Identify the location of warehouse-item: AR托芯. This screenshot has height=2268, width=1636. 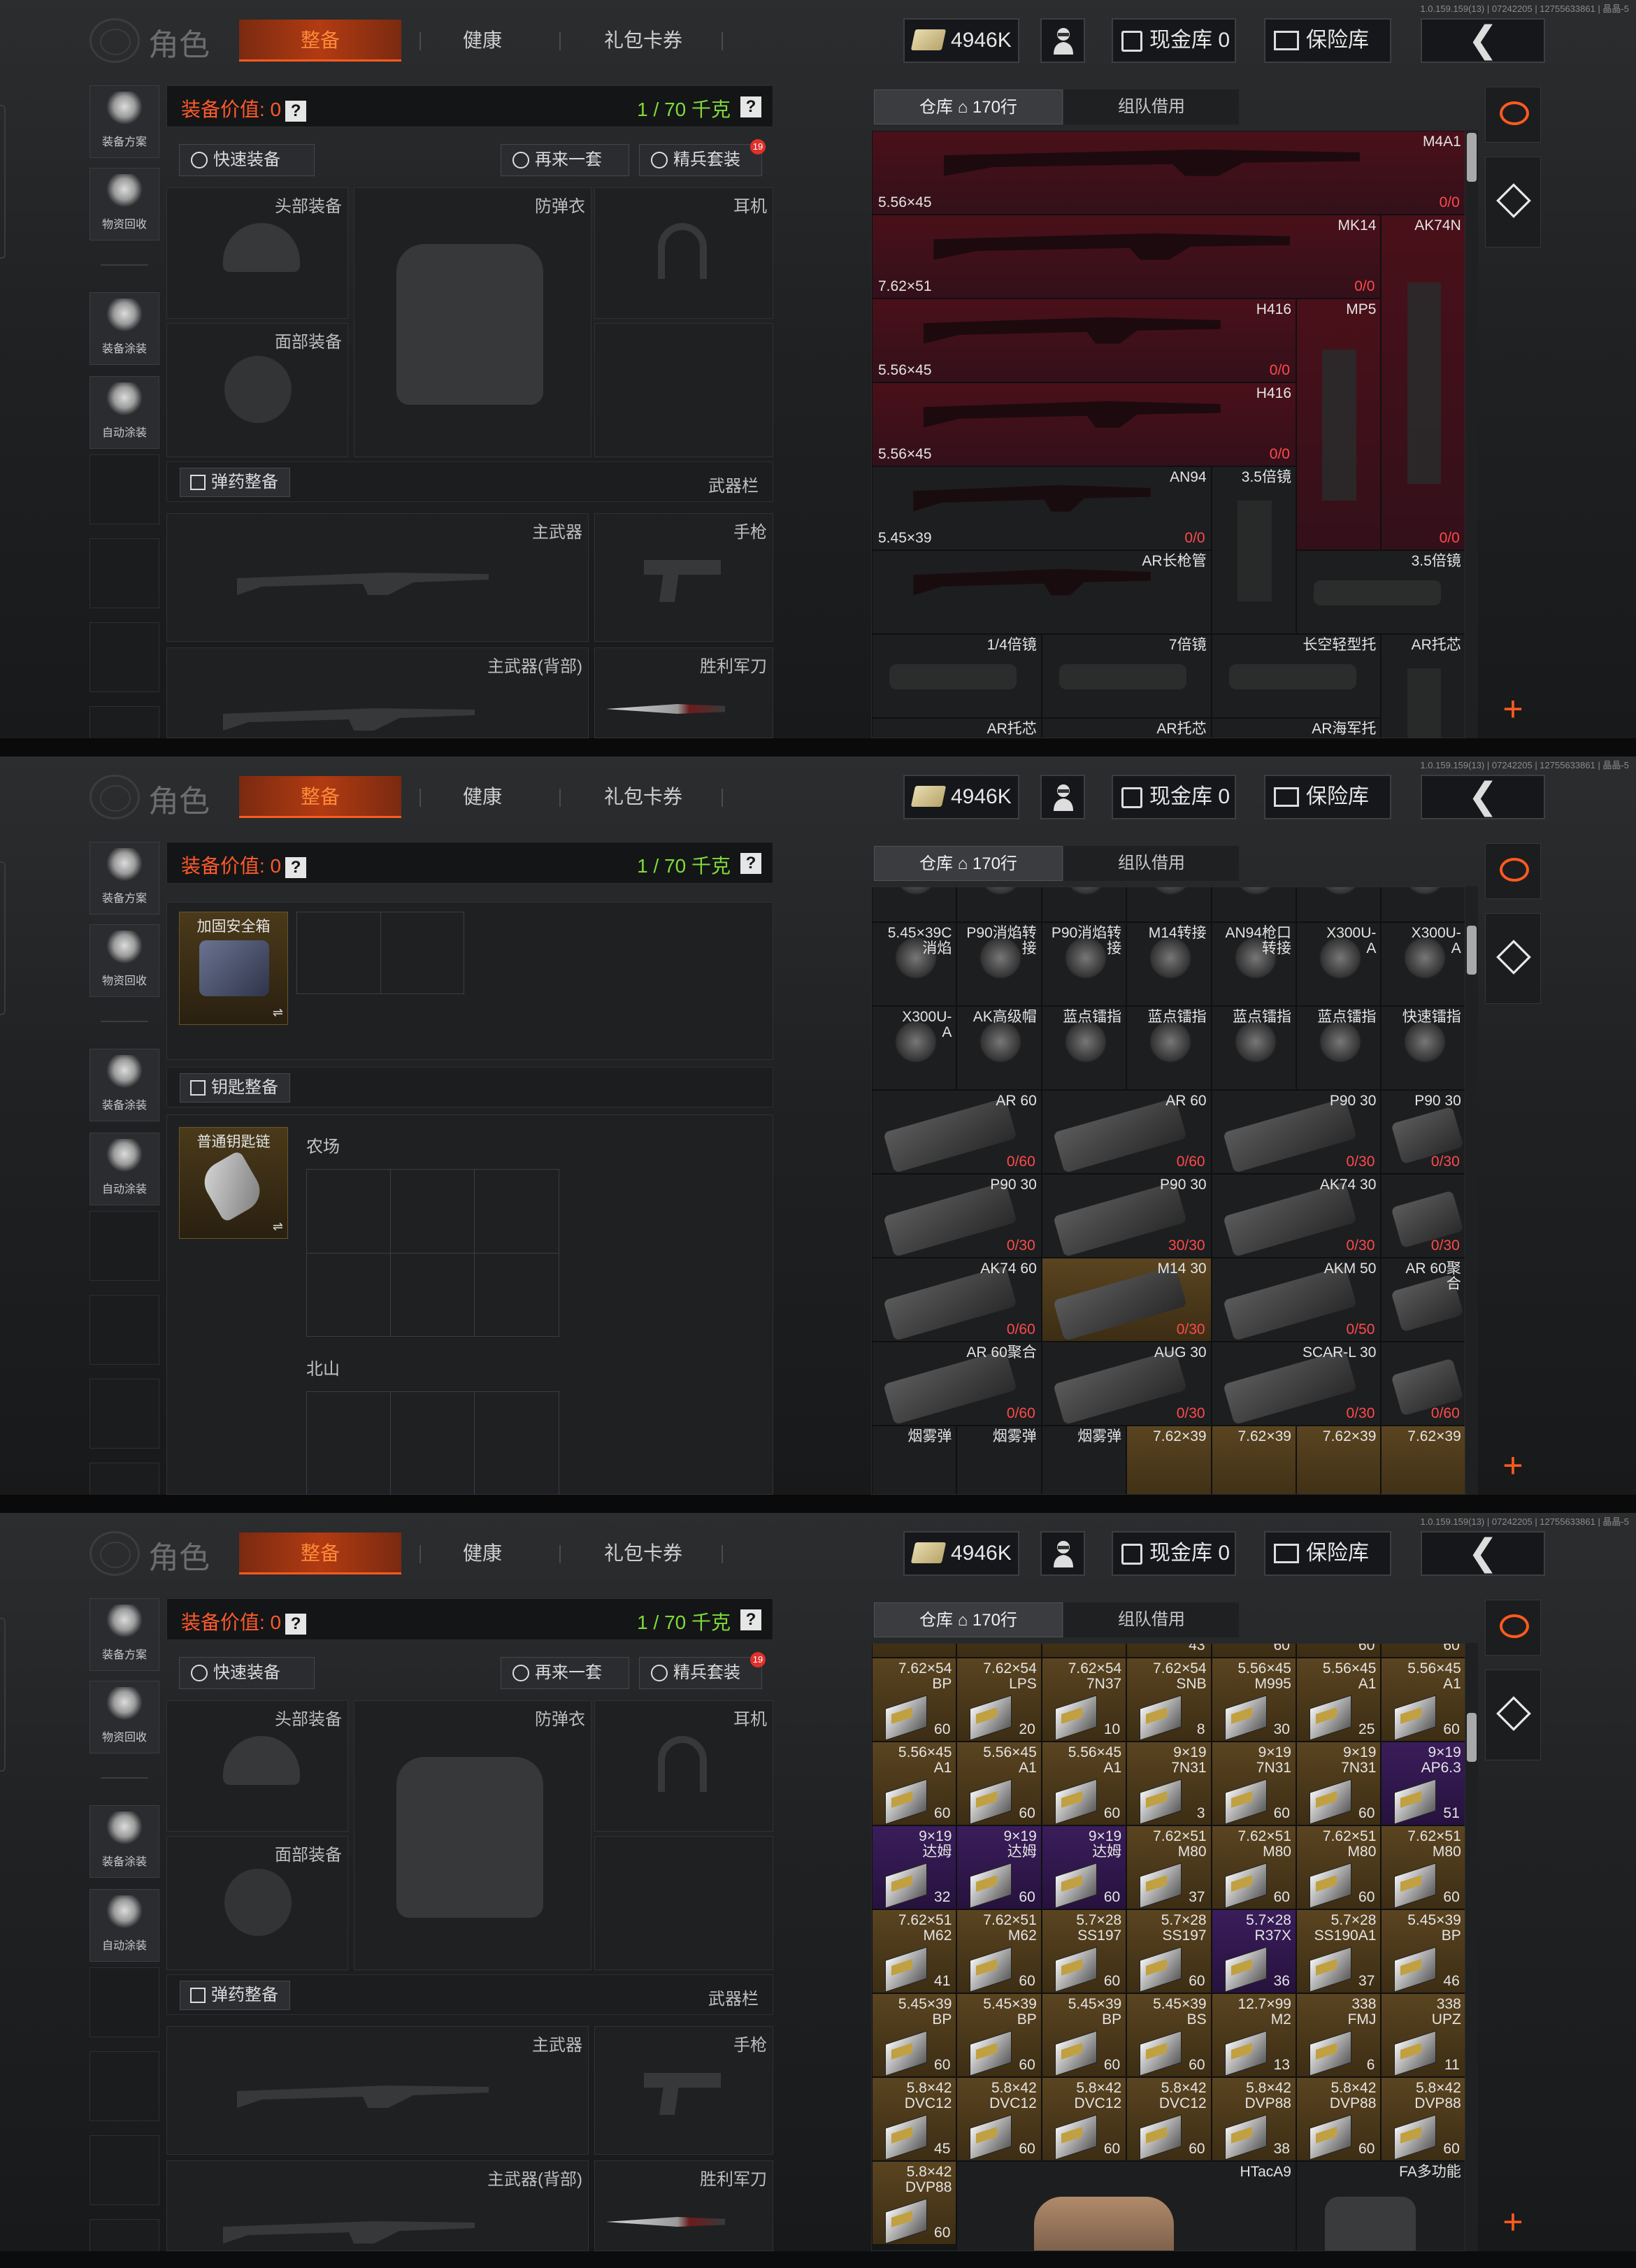
(1126, 728).